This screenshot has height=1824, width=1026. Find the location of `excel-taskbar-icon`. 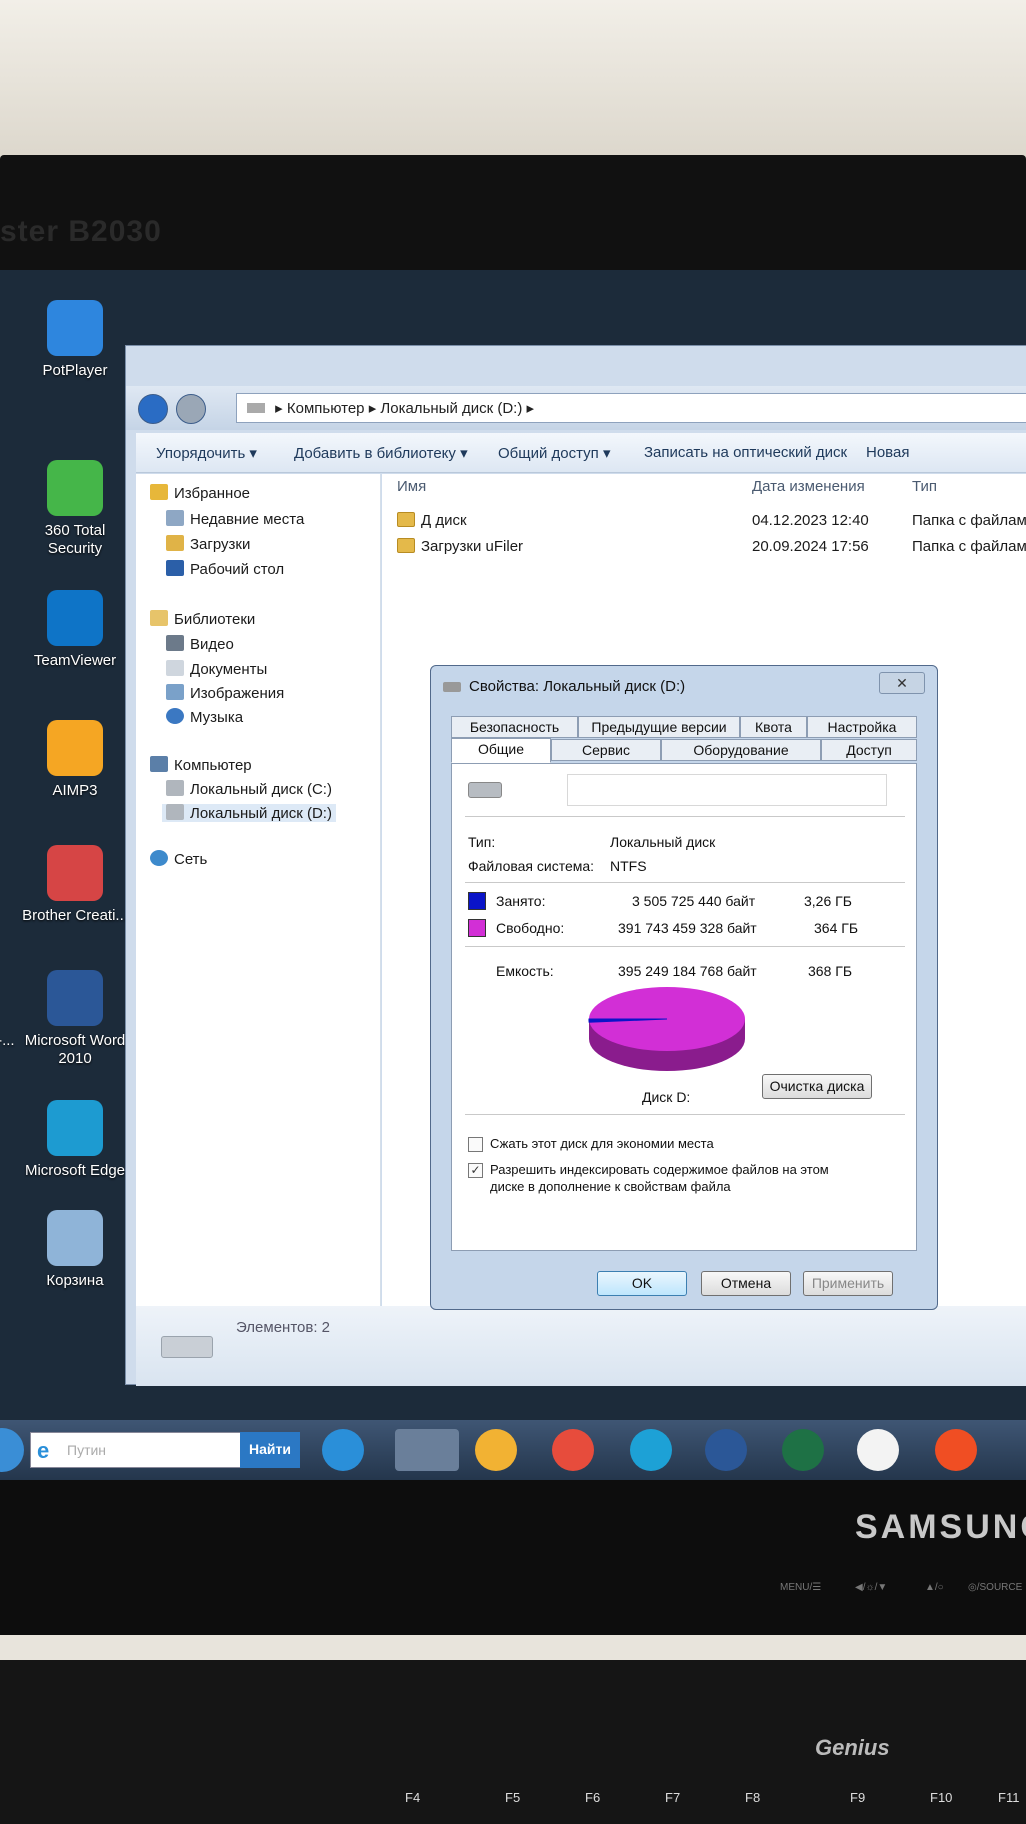

excel-taskbar-icon is located at coordinates (803, 1450).